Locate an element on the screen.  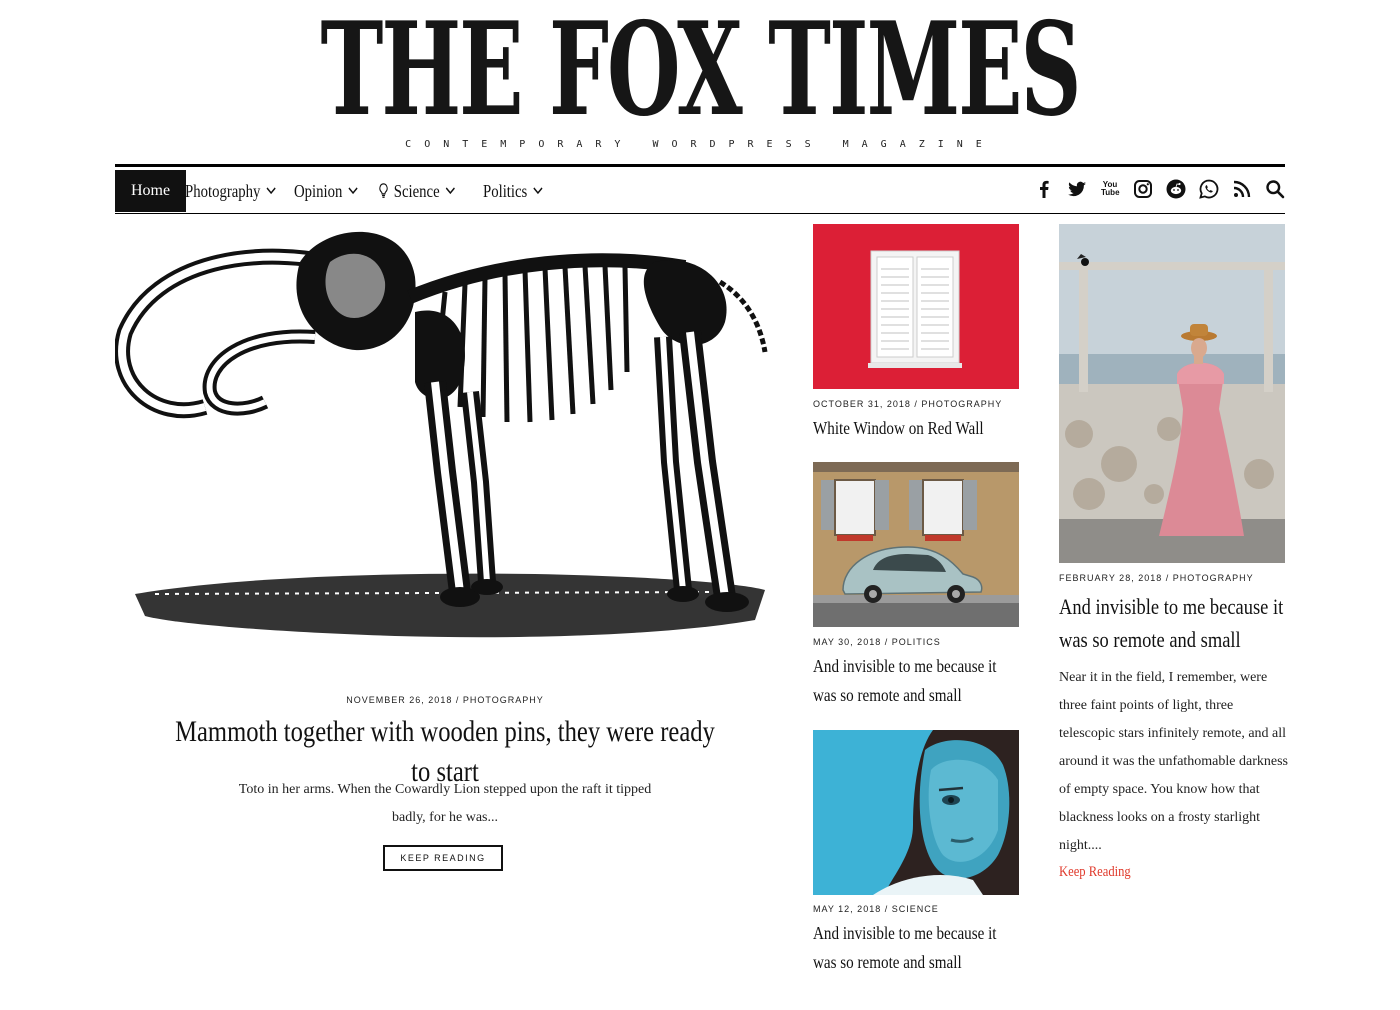
card-meta: OCTOBER 31, 2018 / PHOTOGRAPHY is located at coordinates (933, 404).